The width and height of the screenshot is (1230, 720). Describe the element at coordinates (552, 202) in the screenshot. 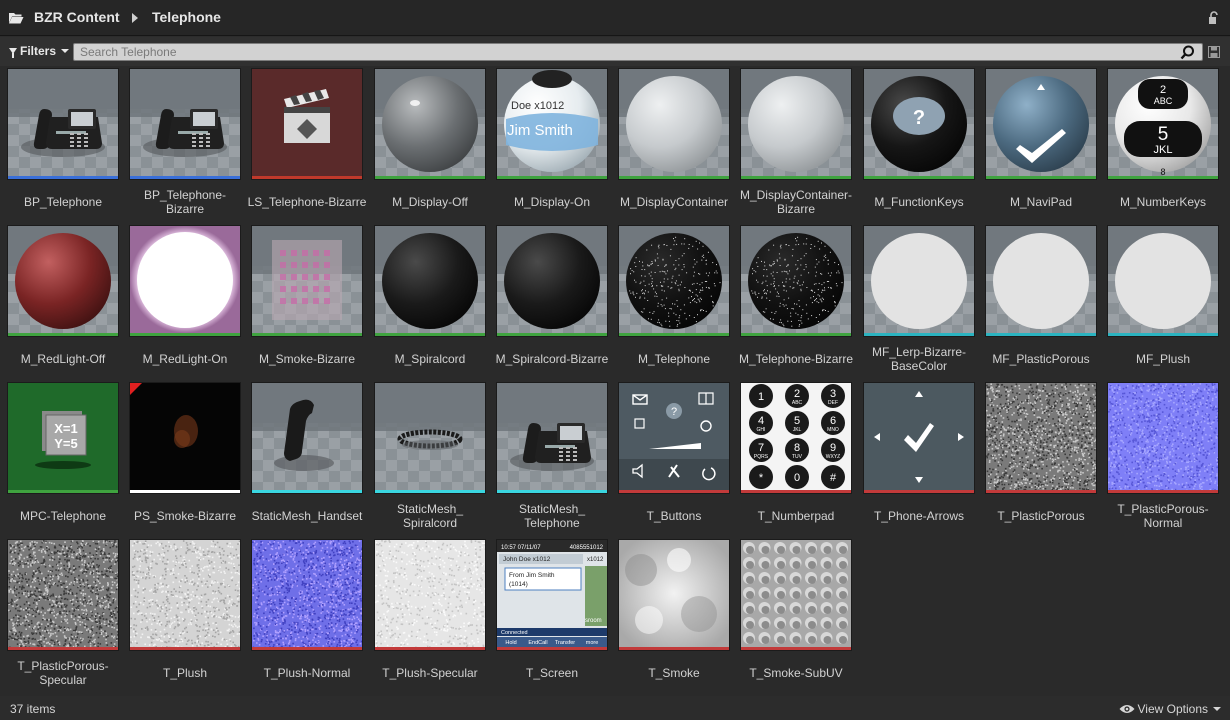

I see `asset-label-line: M_Display-On` at that location.